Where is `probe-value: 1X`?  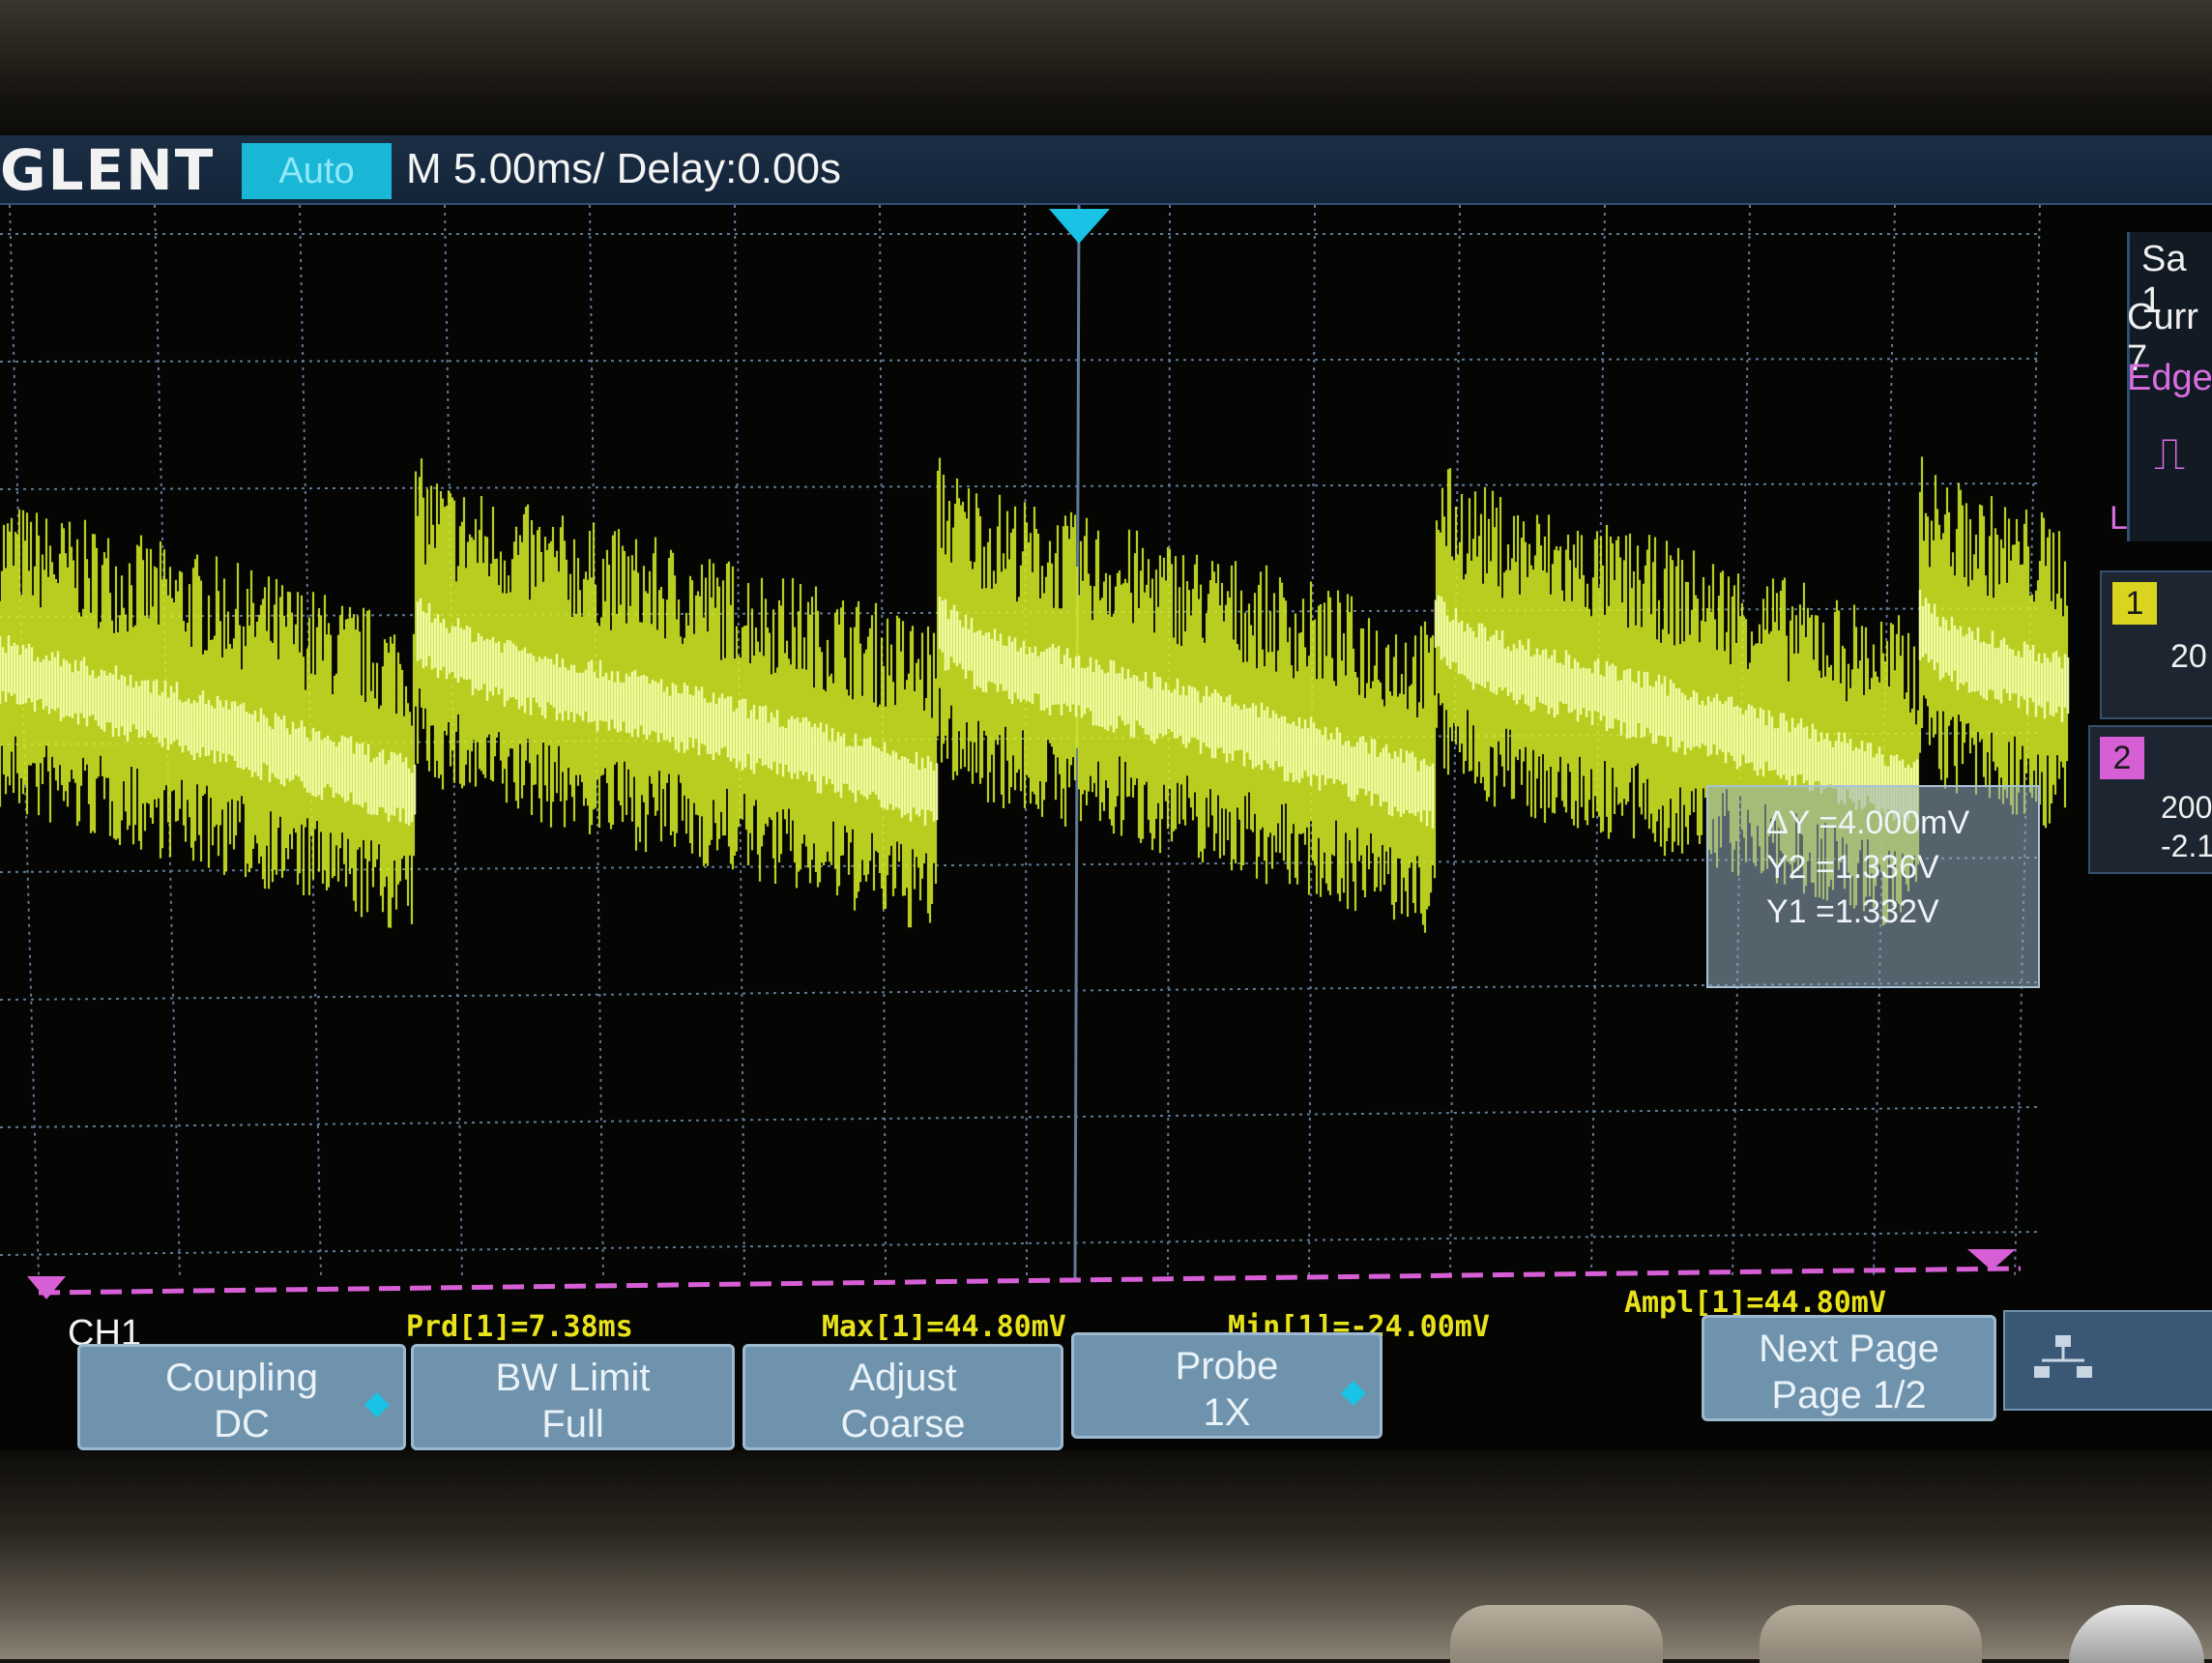 probe-value: 1X is located at coordinates (1227, 1413).